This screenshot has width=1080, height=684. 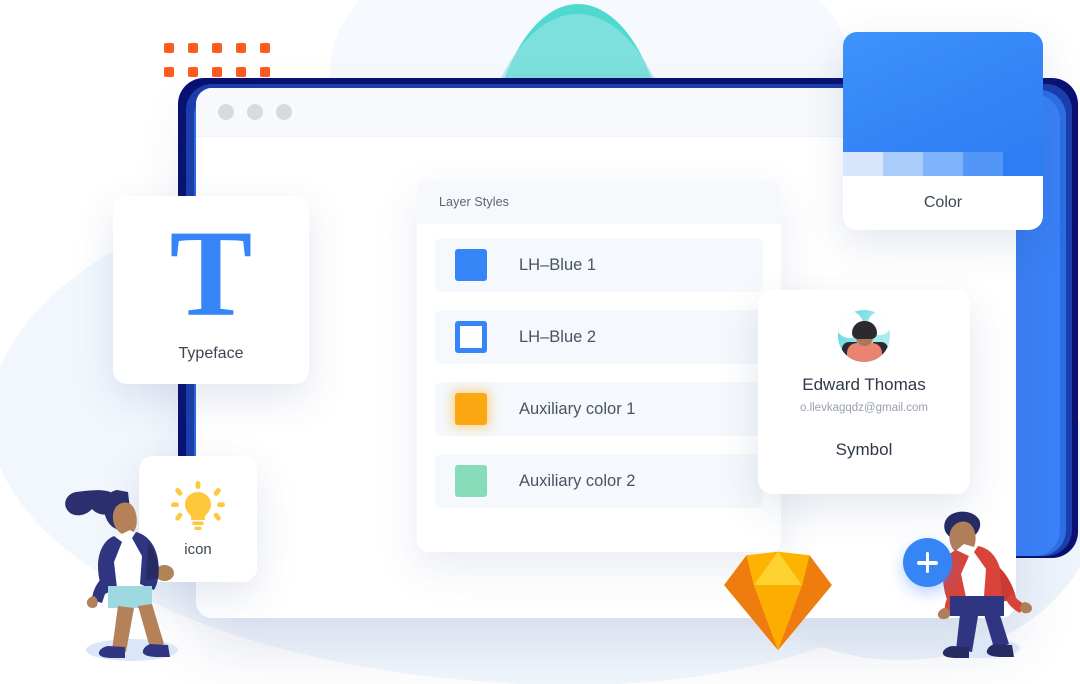 What do you see at coordinates (943, 202) in the screenshot?
I see `color-card-label: Color` at bounding box center [943, 202].